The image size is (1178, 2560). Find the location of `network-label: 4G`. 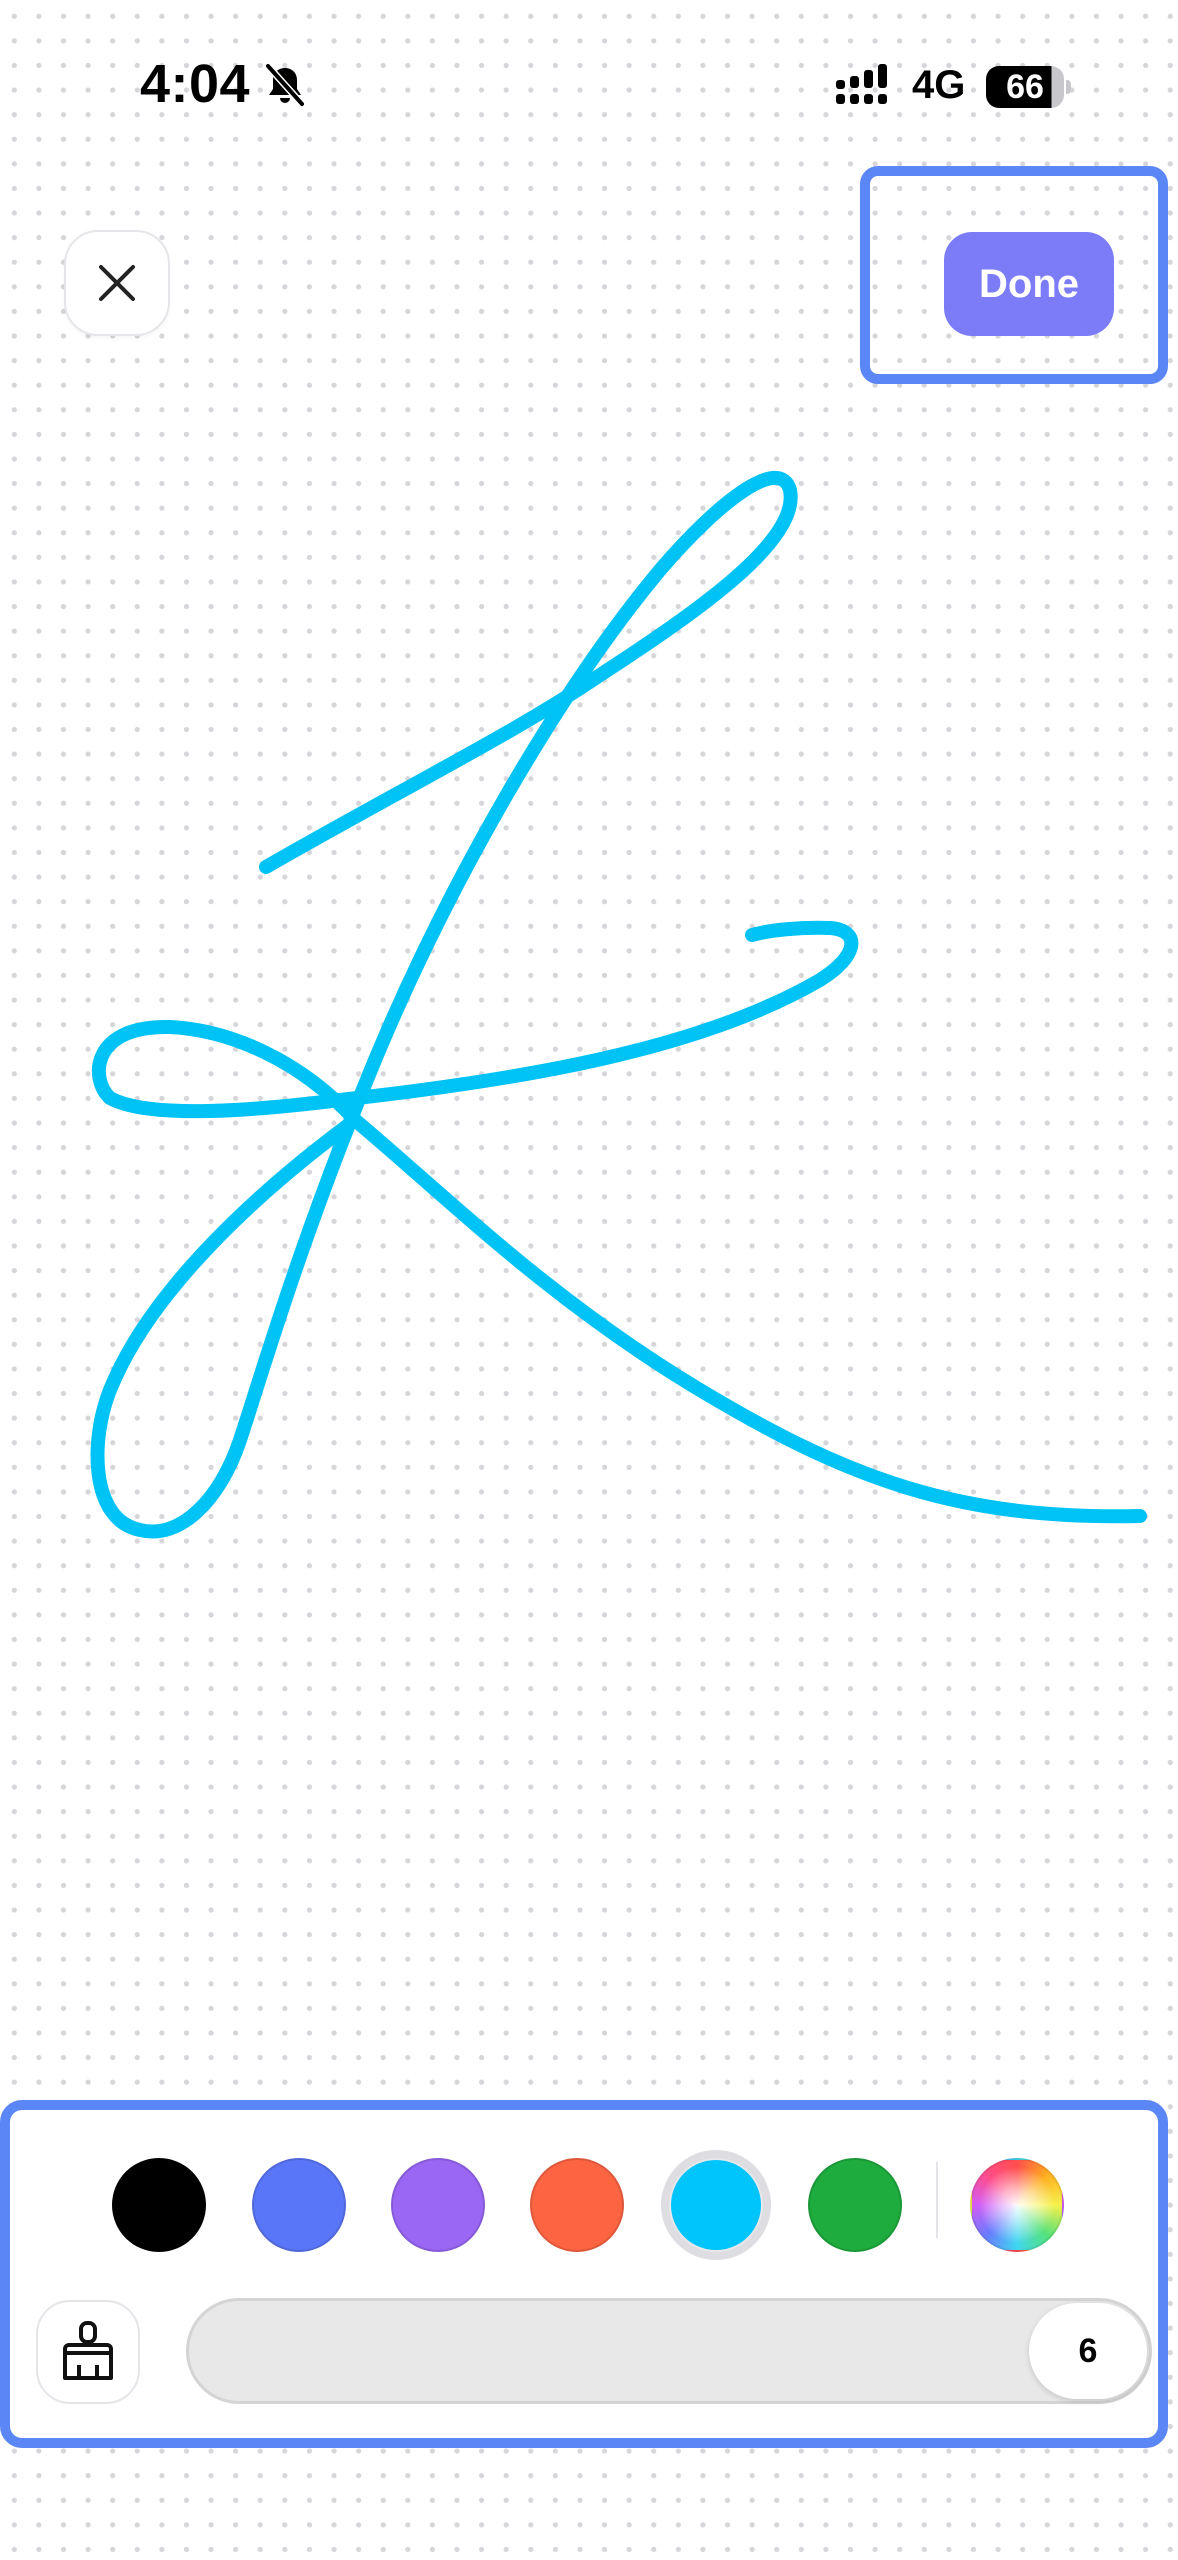

network-label: 4G is located at coordinates (939, 85).